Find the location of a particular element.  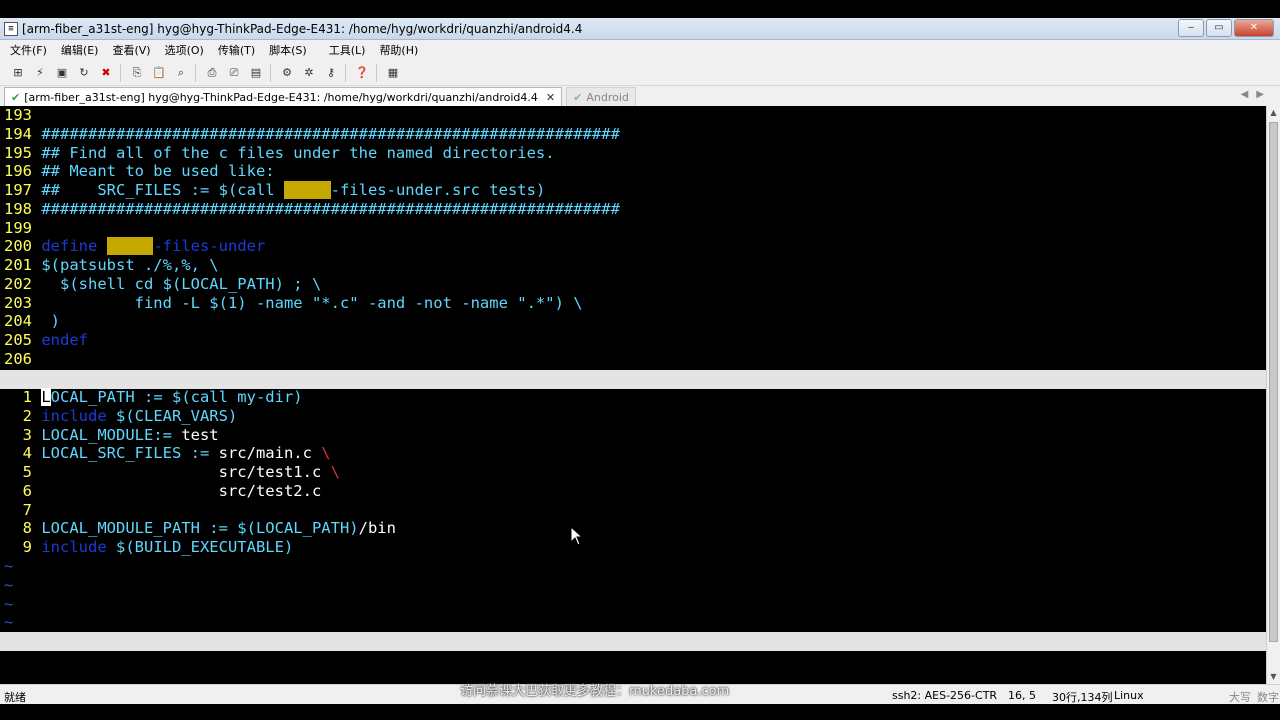

menu-transfer: 传输(T) is located at coordinates (236, 50).